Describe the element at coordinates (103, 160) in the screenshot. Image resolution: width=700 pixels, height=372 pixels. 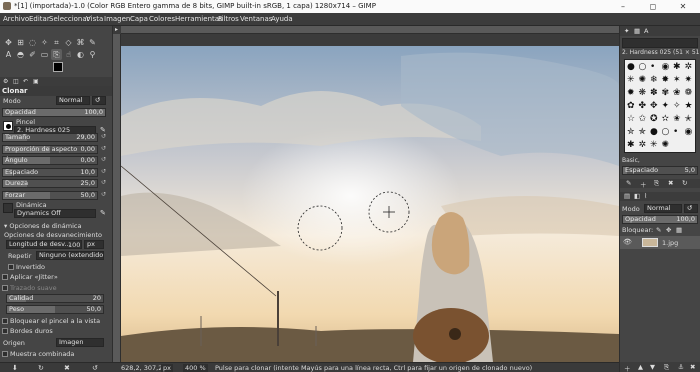
I see `reset-angle-icon: ↺` at that location.